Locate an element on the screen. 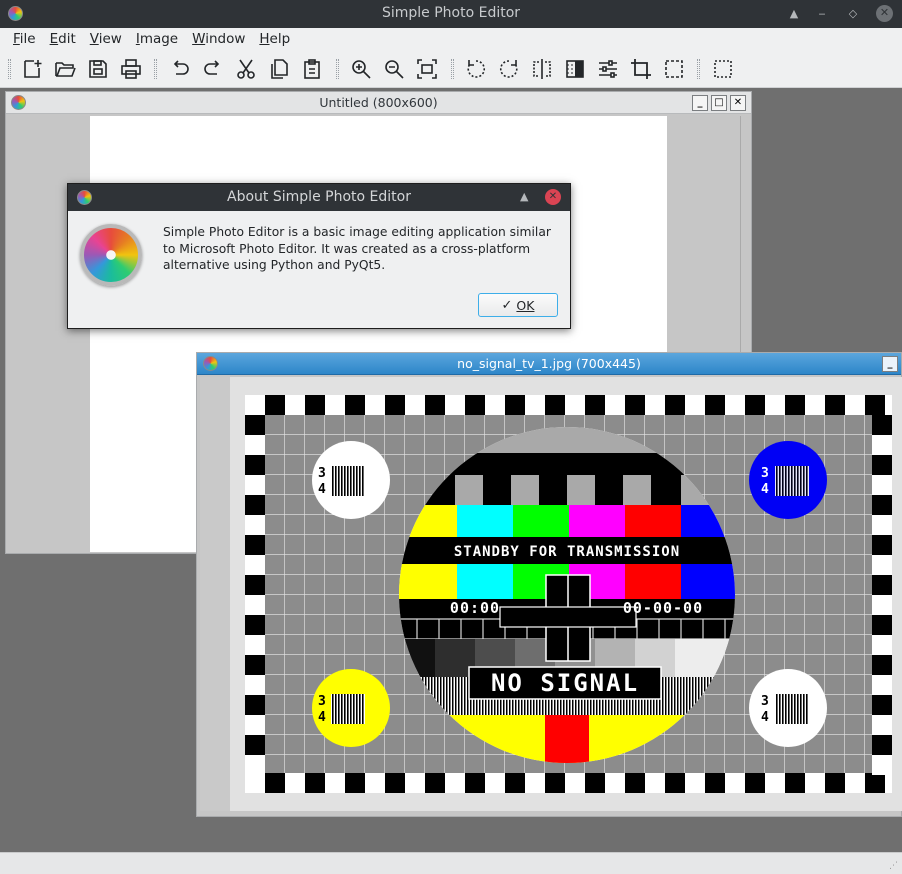 The height and width of the screenshot is (874, 902). size-grip-icon: ⋰ is located at coordinates (893, 866).